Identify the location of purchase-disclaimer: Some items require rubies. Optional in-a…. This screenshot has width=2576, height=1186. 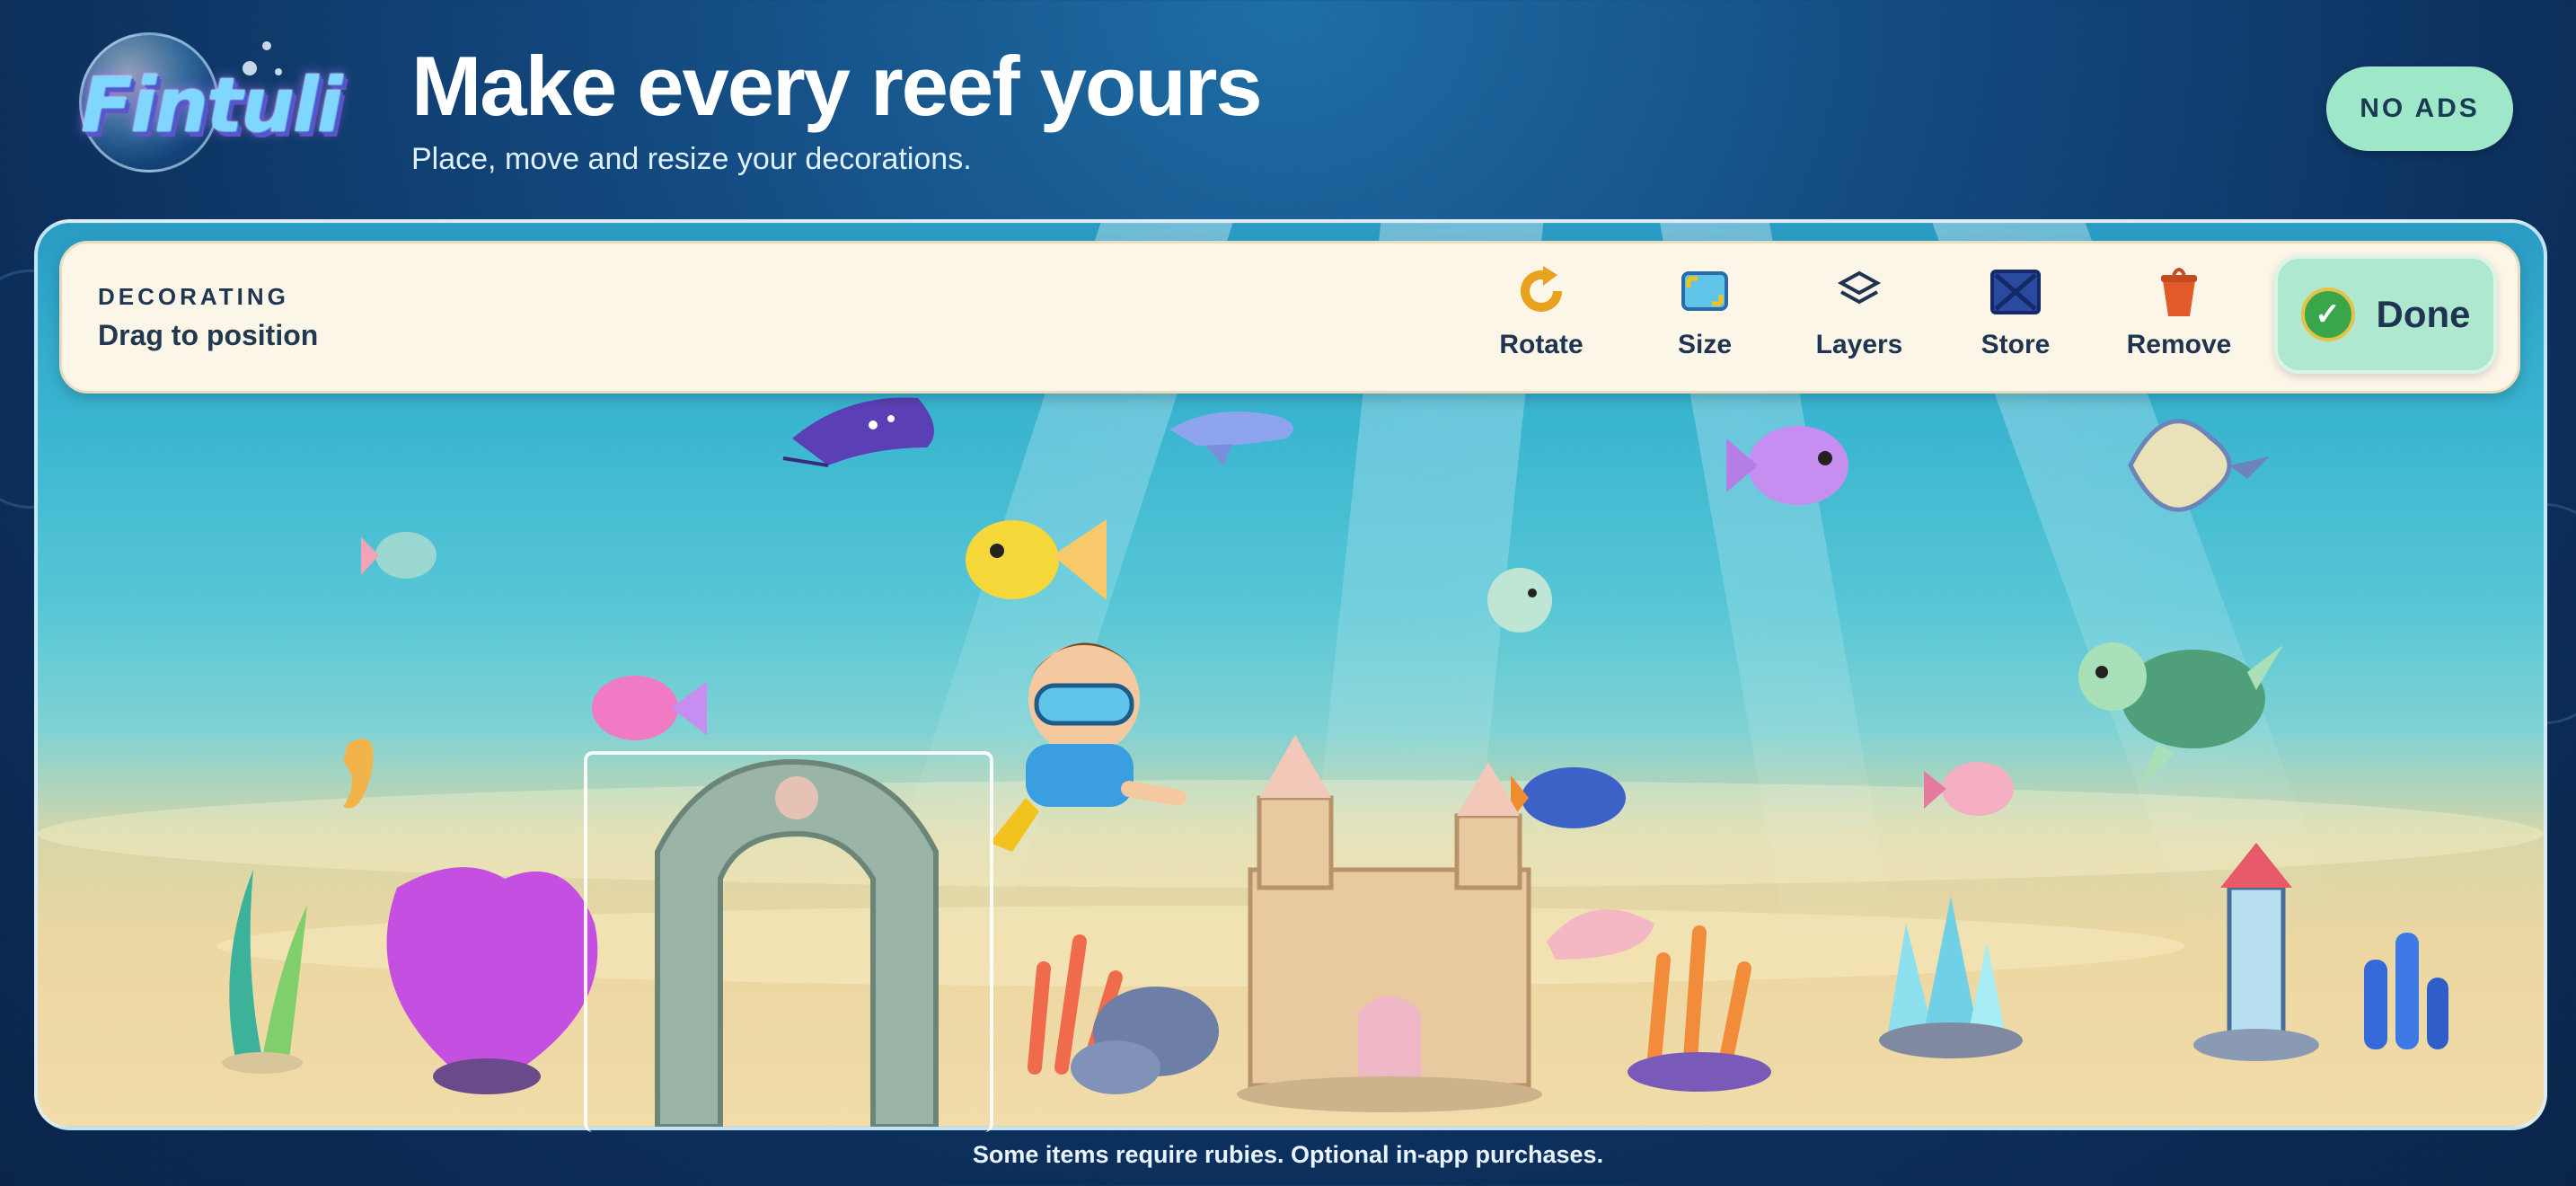
(1288, 1154).